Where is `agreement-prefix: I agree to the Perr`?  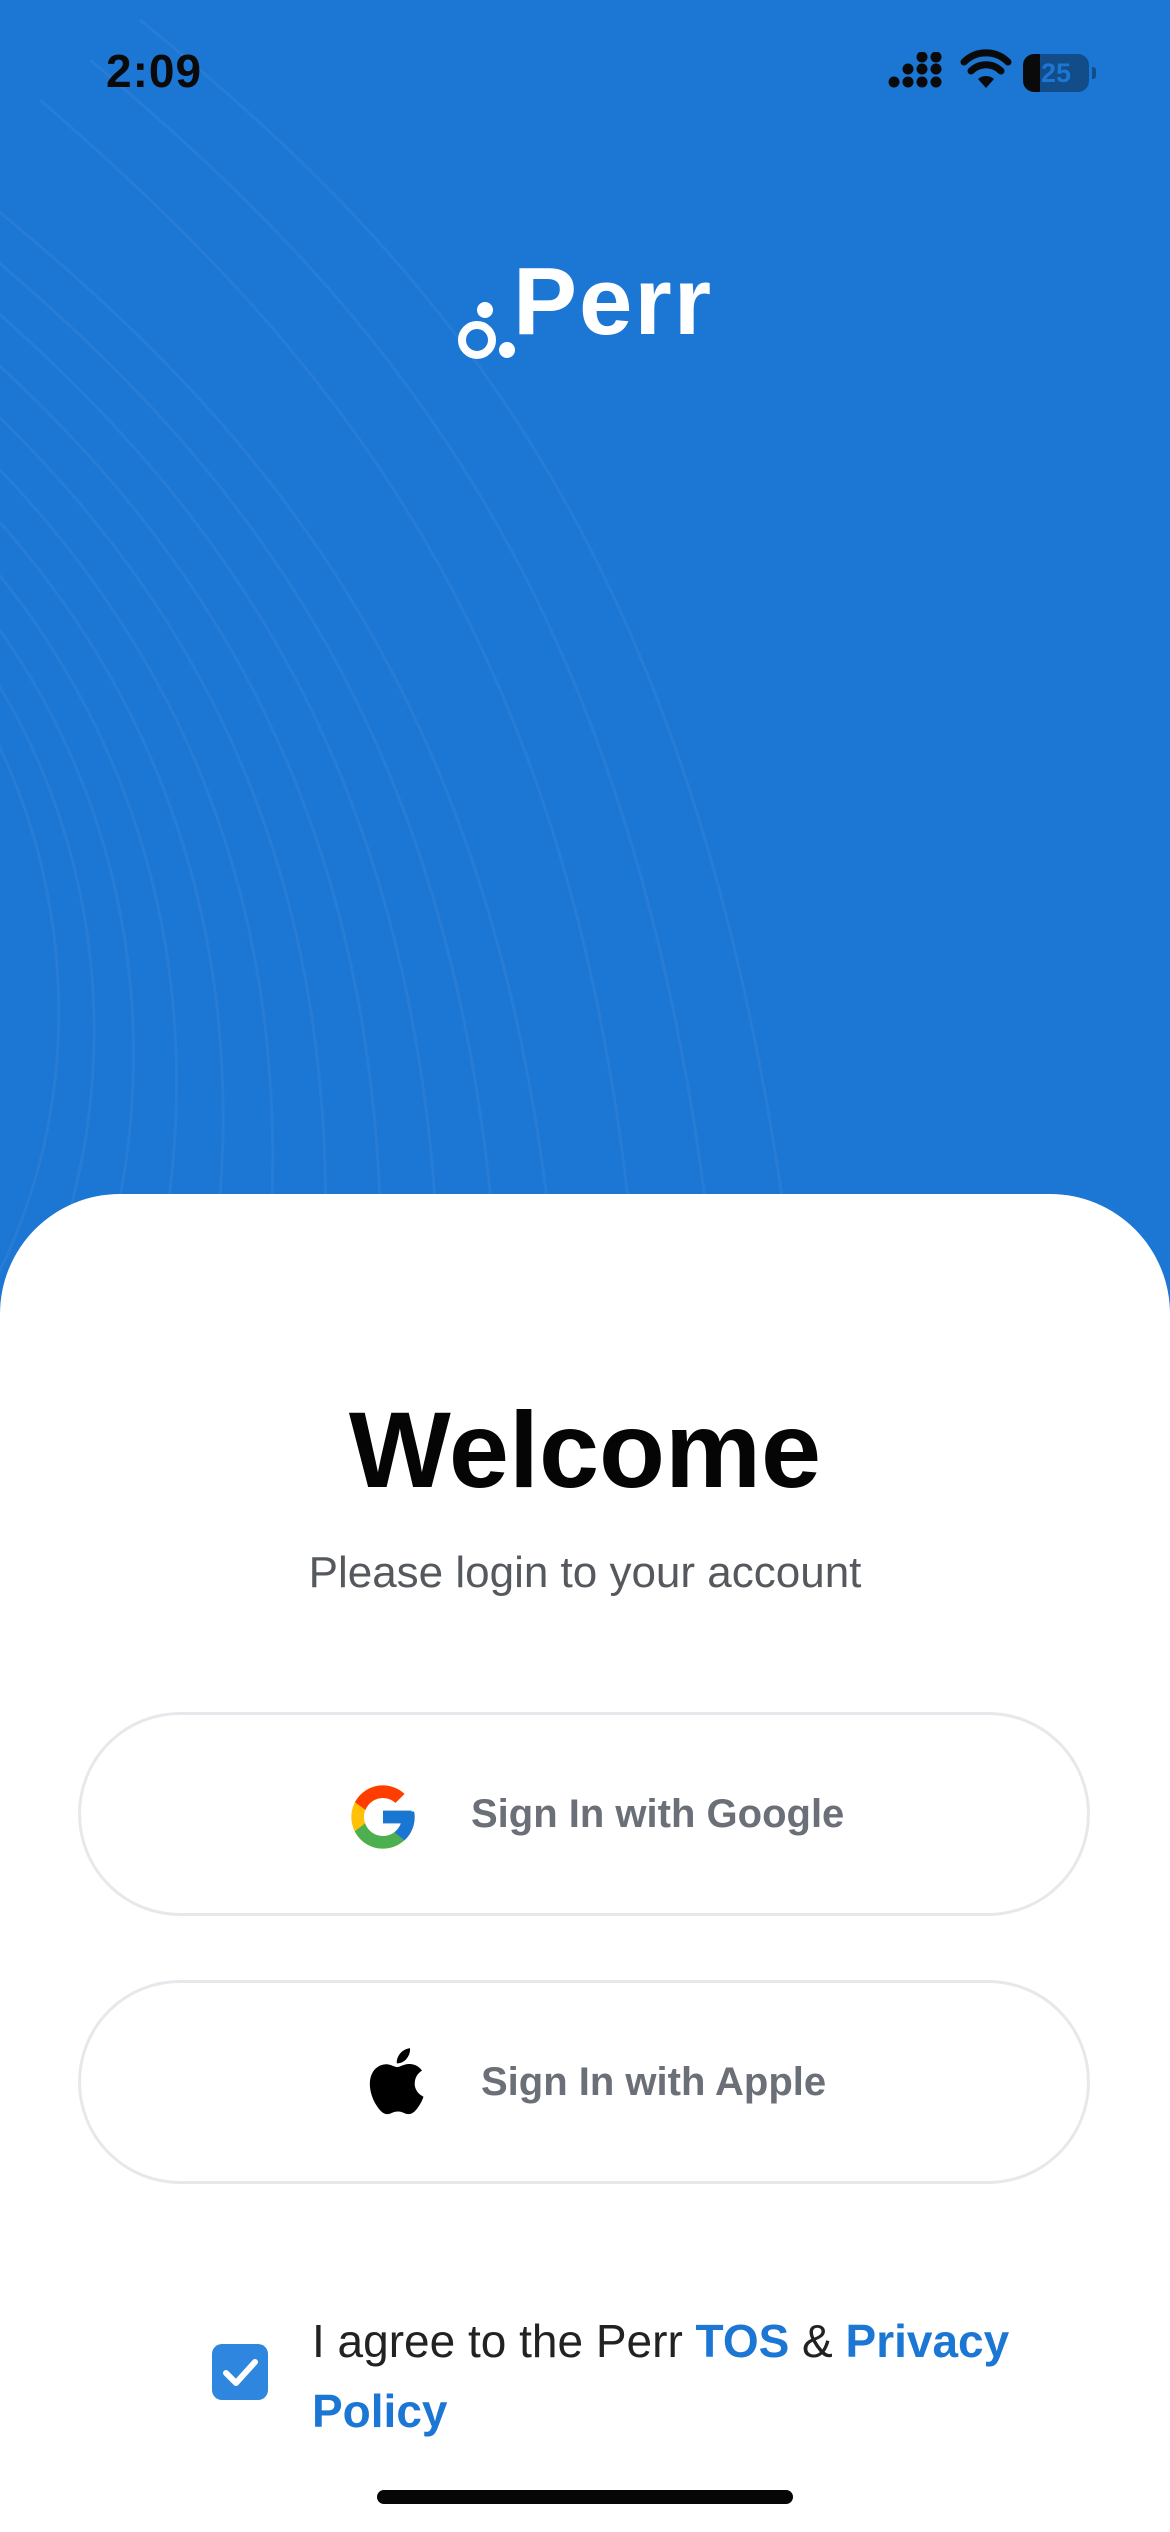 agreement-prefix: I agree to the Perr is located at coordinates (504, 2341).